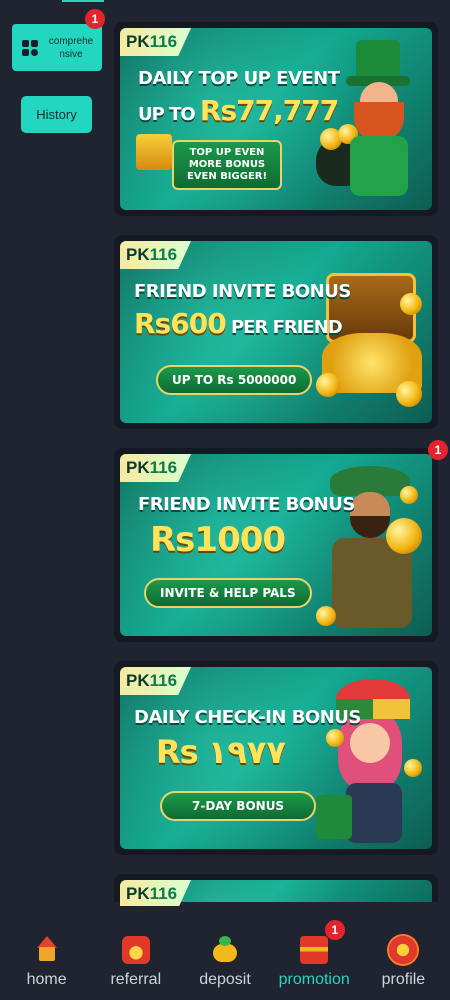  I want to click on category-tab-label: comprehe nsive, so click(71, 47).